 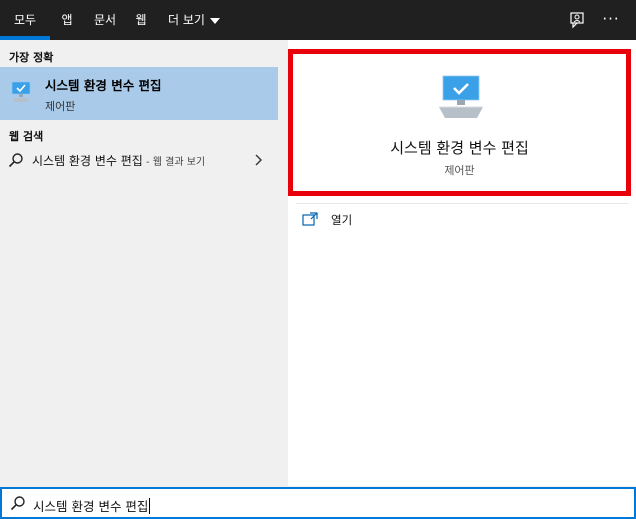 I want to click on preview-subtitle: 제어판, so click(x=459, y=170).